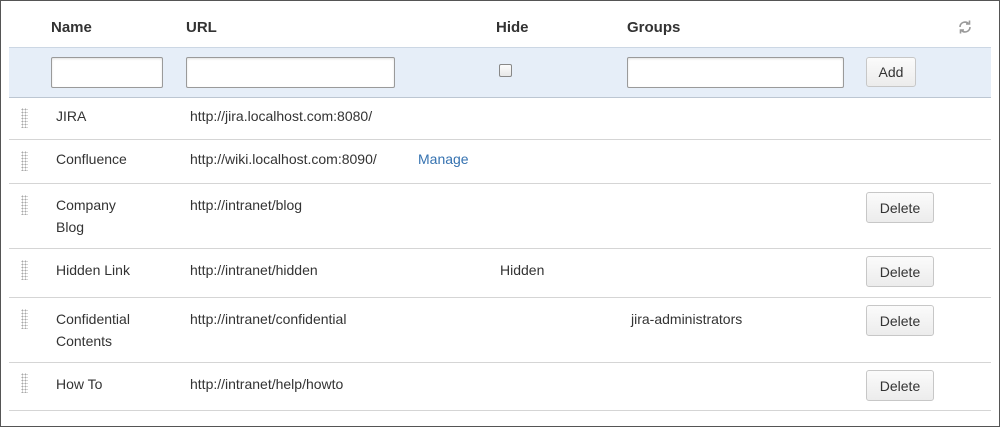 This screenshot has height=427, width=1000. Describe the element at coordinates (254, 270) in the screenshot. I see `row-url: http://intranet/hidden` at that location.